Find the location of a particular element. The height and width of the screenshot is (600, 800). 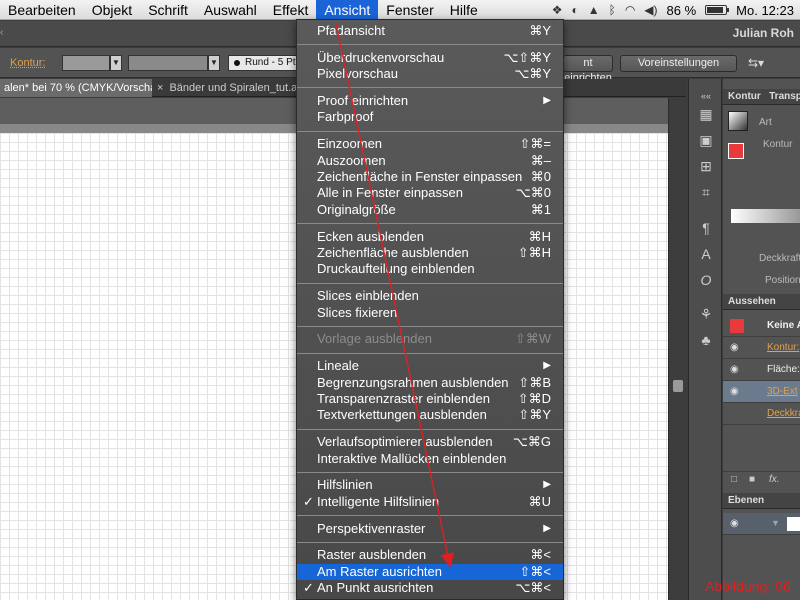

menu-item-zeichenfläche-ausblenden: Zeichenfläche ausblenden ⇧⌘H is located at coordinates (430, 253).